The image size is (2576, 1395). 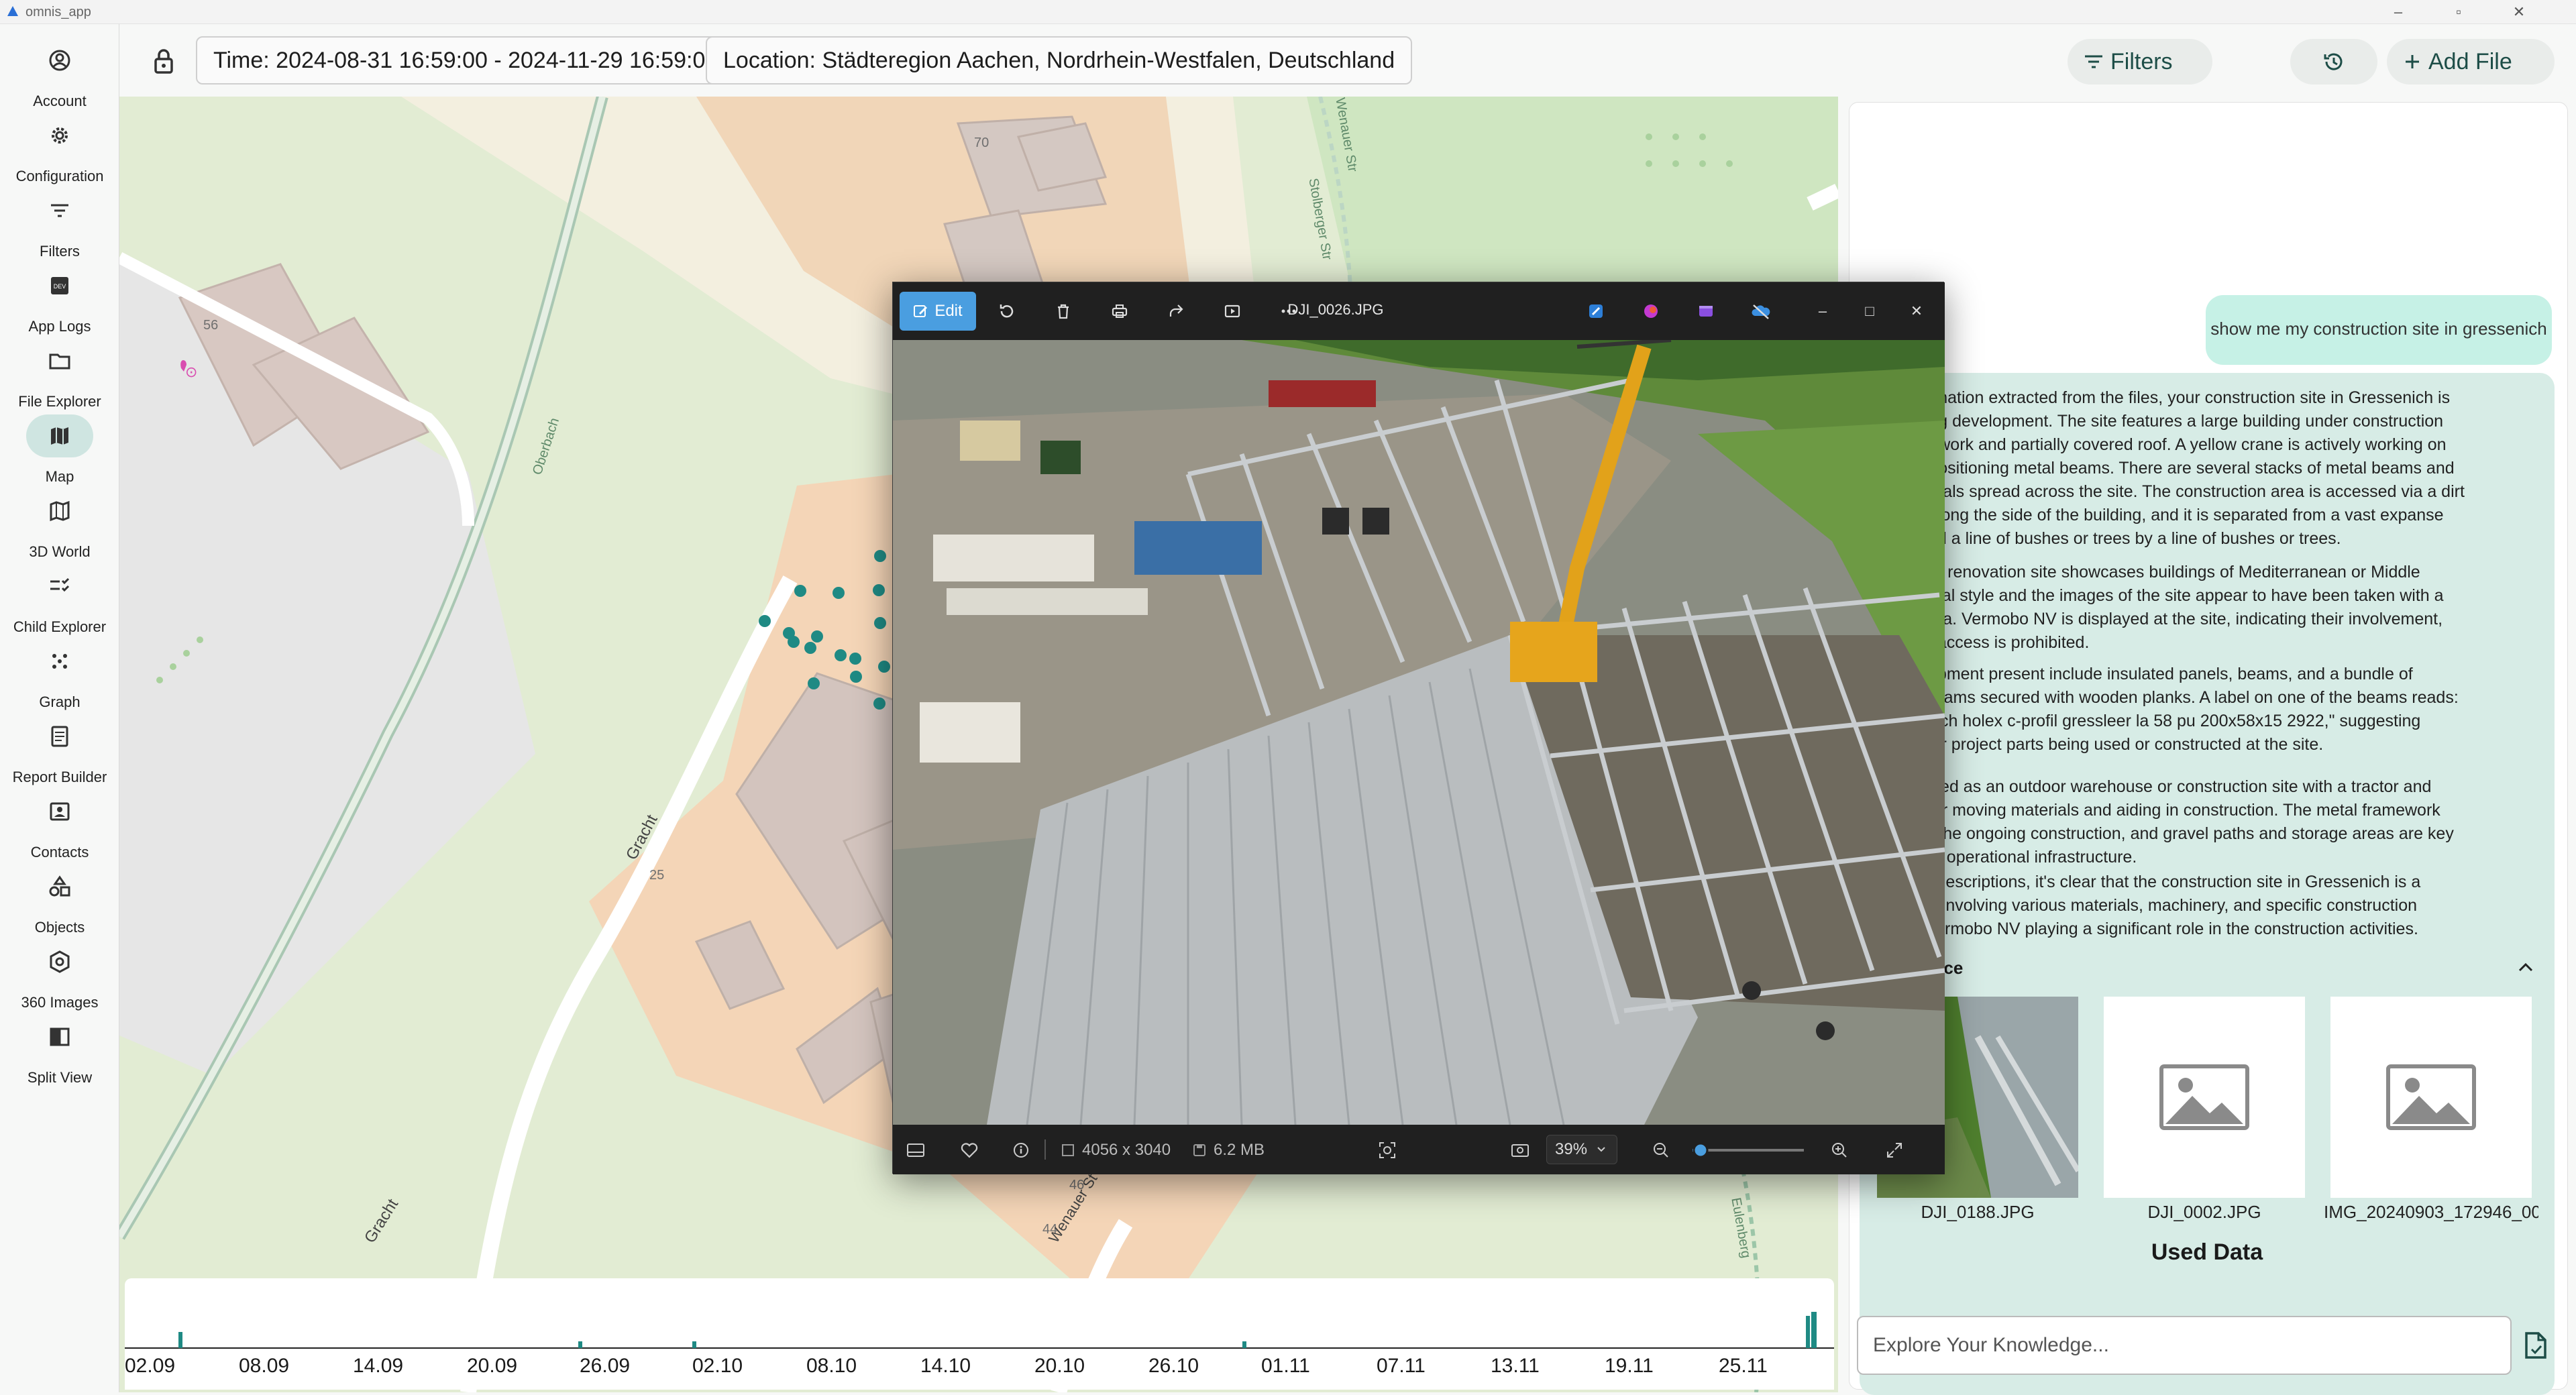 What do you see at coordinates (59, 977) in the screenshot?
I see `sidebar-item-360-images: 360 Images` at bounding box center [59, 977].